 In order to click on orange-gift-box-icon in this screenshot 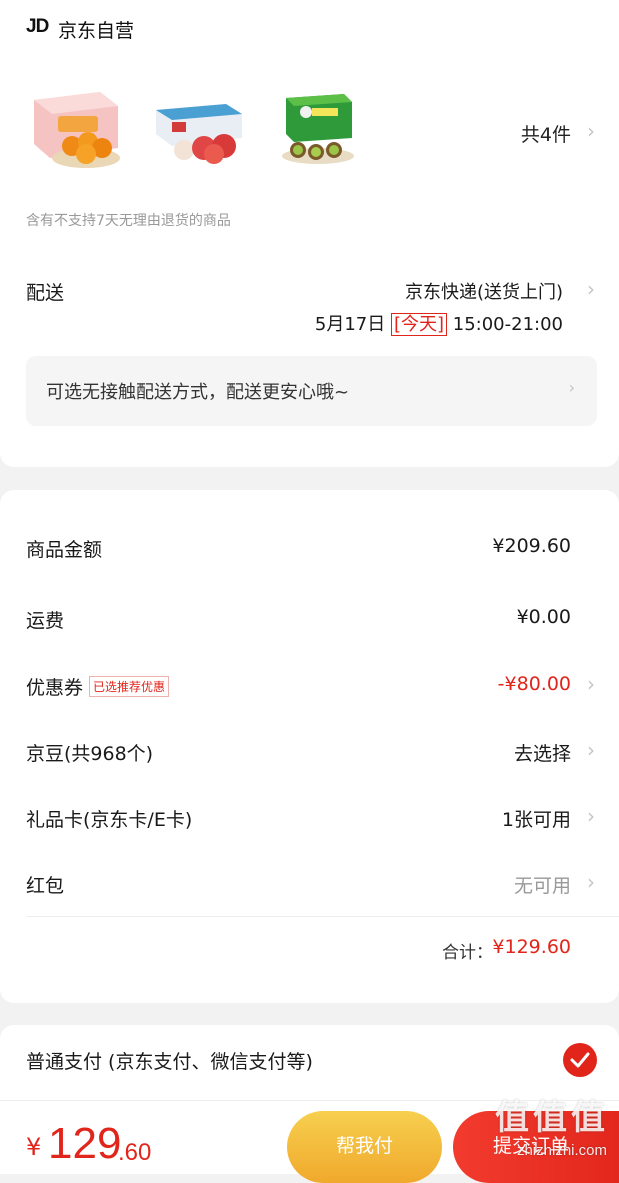, I will do `click(77, 130)`.